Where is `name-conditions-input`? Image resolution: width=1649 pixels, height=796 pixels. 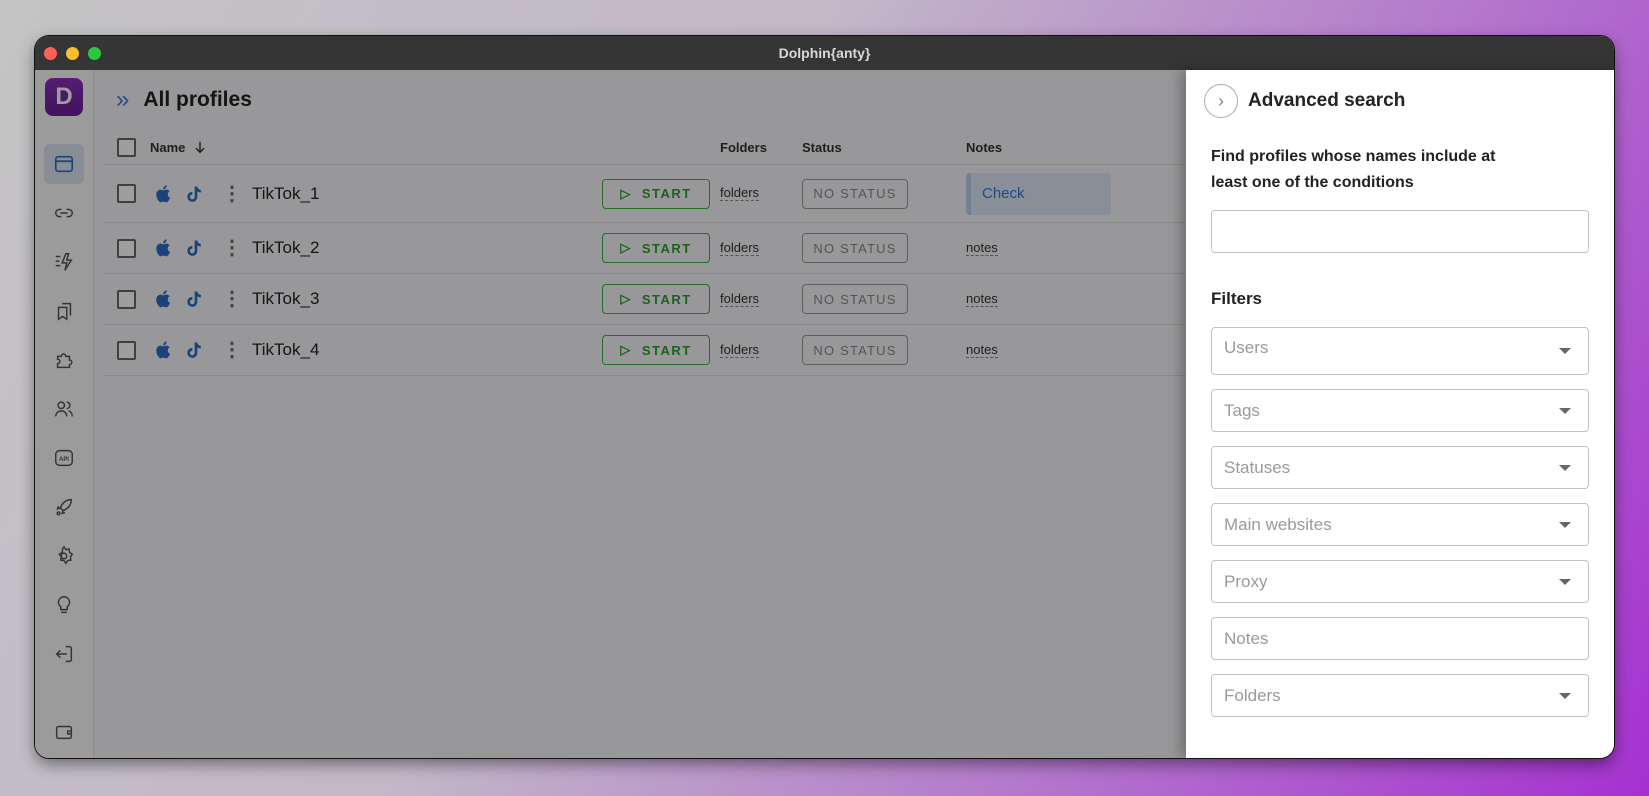
name-conditions-input is located at coordinates (1400, 231).